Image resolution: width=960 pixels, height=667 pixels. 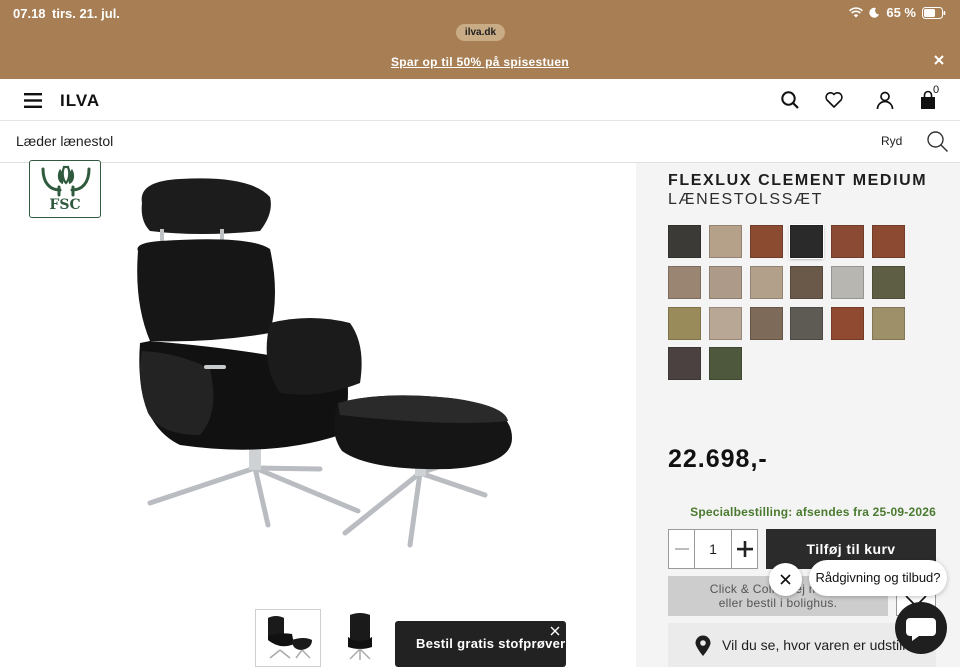 What do you see at coordinates (703, 645) in the screenshot?
I see `location-pin-icon` at bounding box center [703, 645].